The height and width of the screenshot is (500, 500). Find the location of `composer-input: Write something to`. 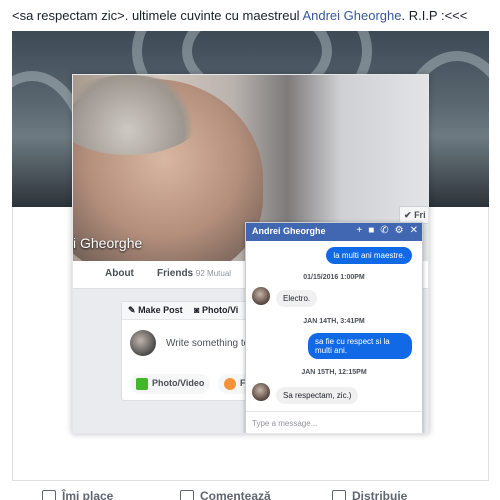

composer-input: Write something to is located at coordinates (207, 343).